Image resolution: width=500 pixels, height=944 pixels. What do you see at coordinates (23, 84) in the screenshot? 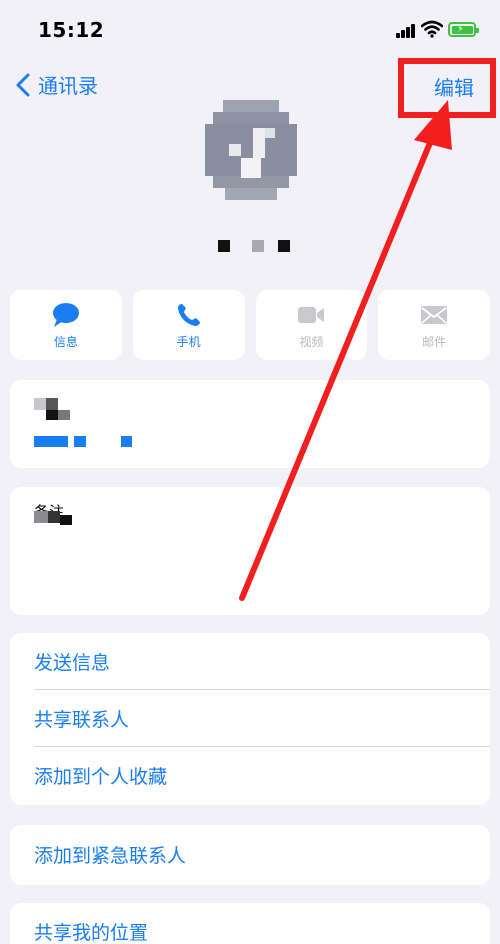
I see `chevron-left-icon` at bounding box center [23, 84].